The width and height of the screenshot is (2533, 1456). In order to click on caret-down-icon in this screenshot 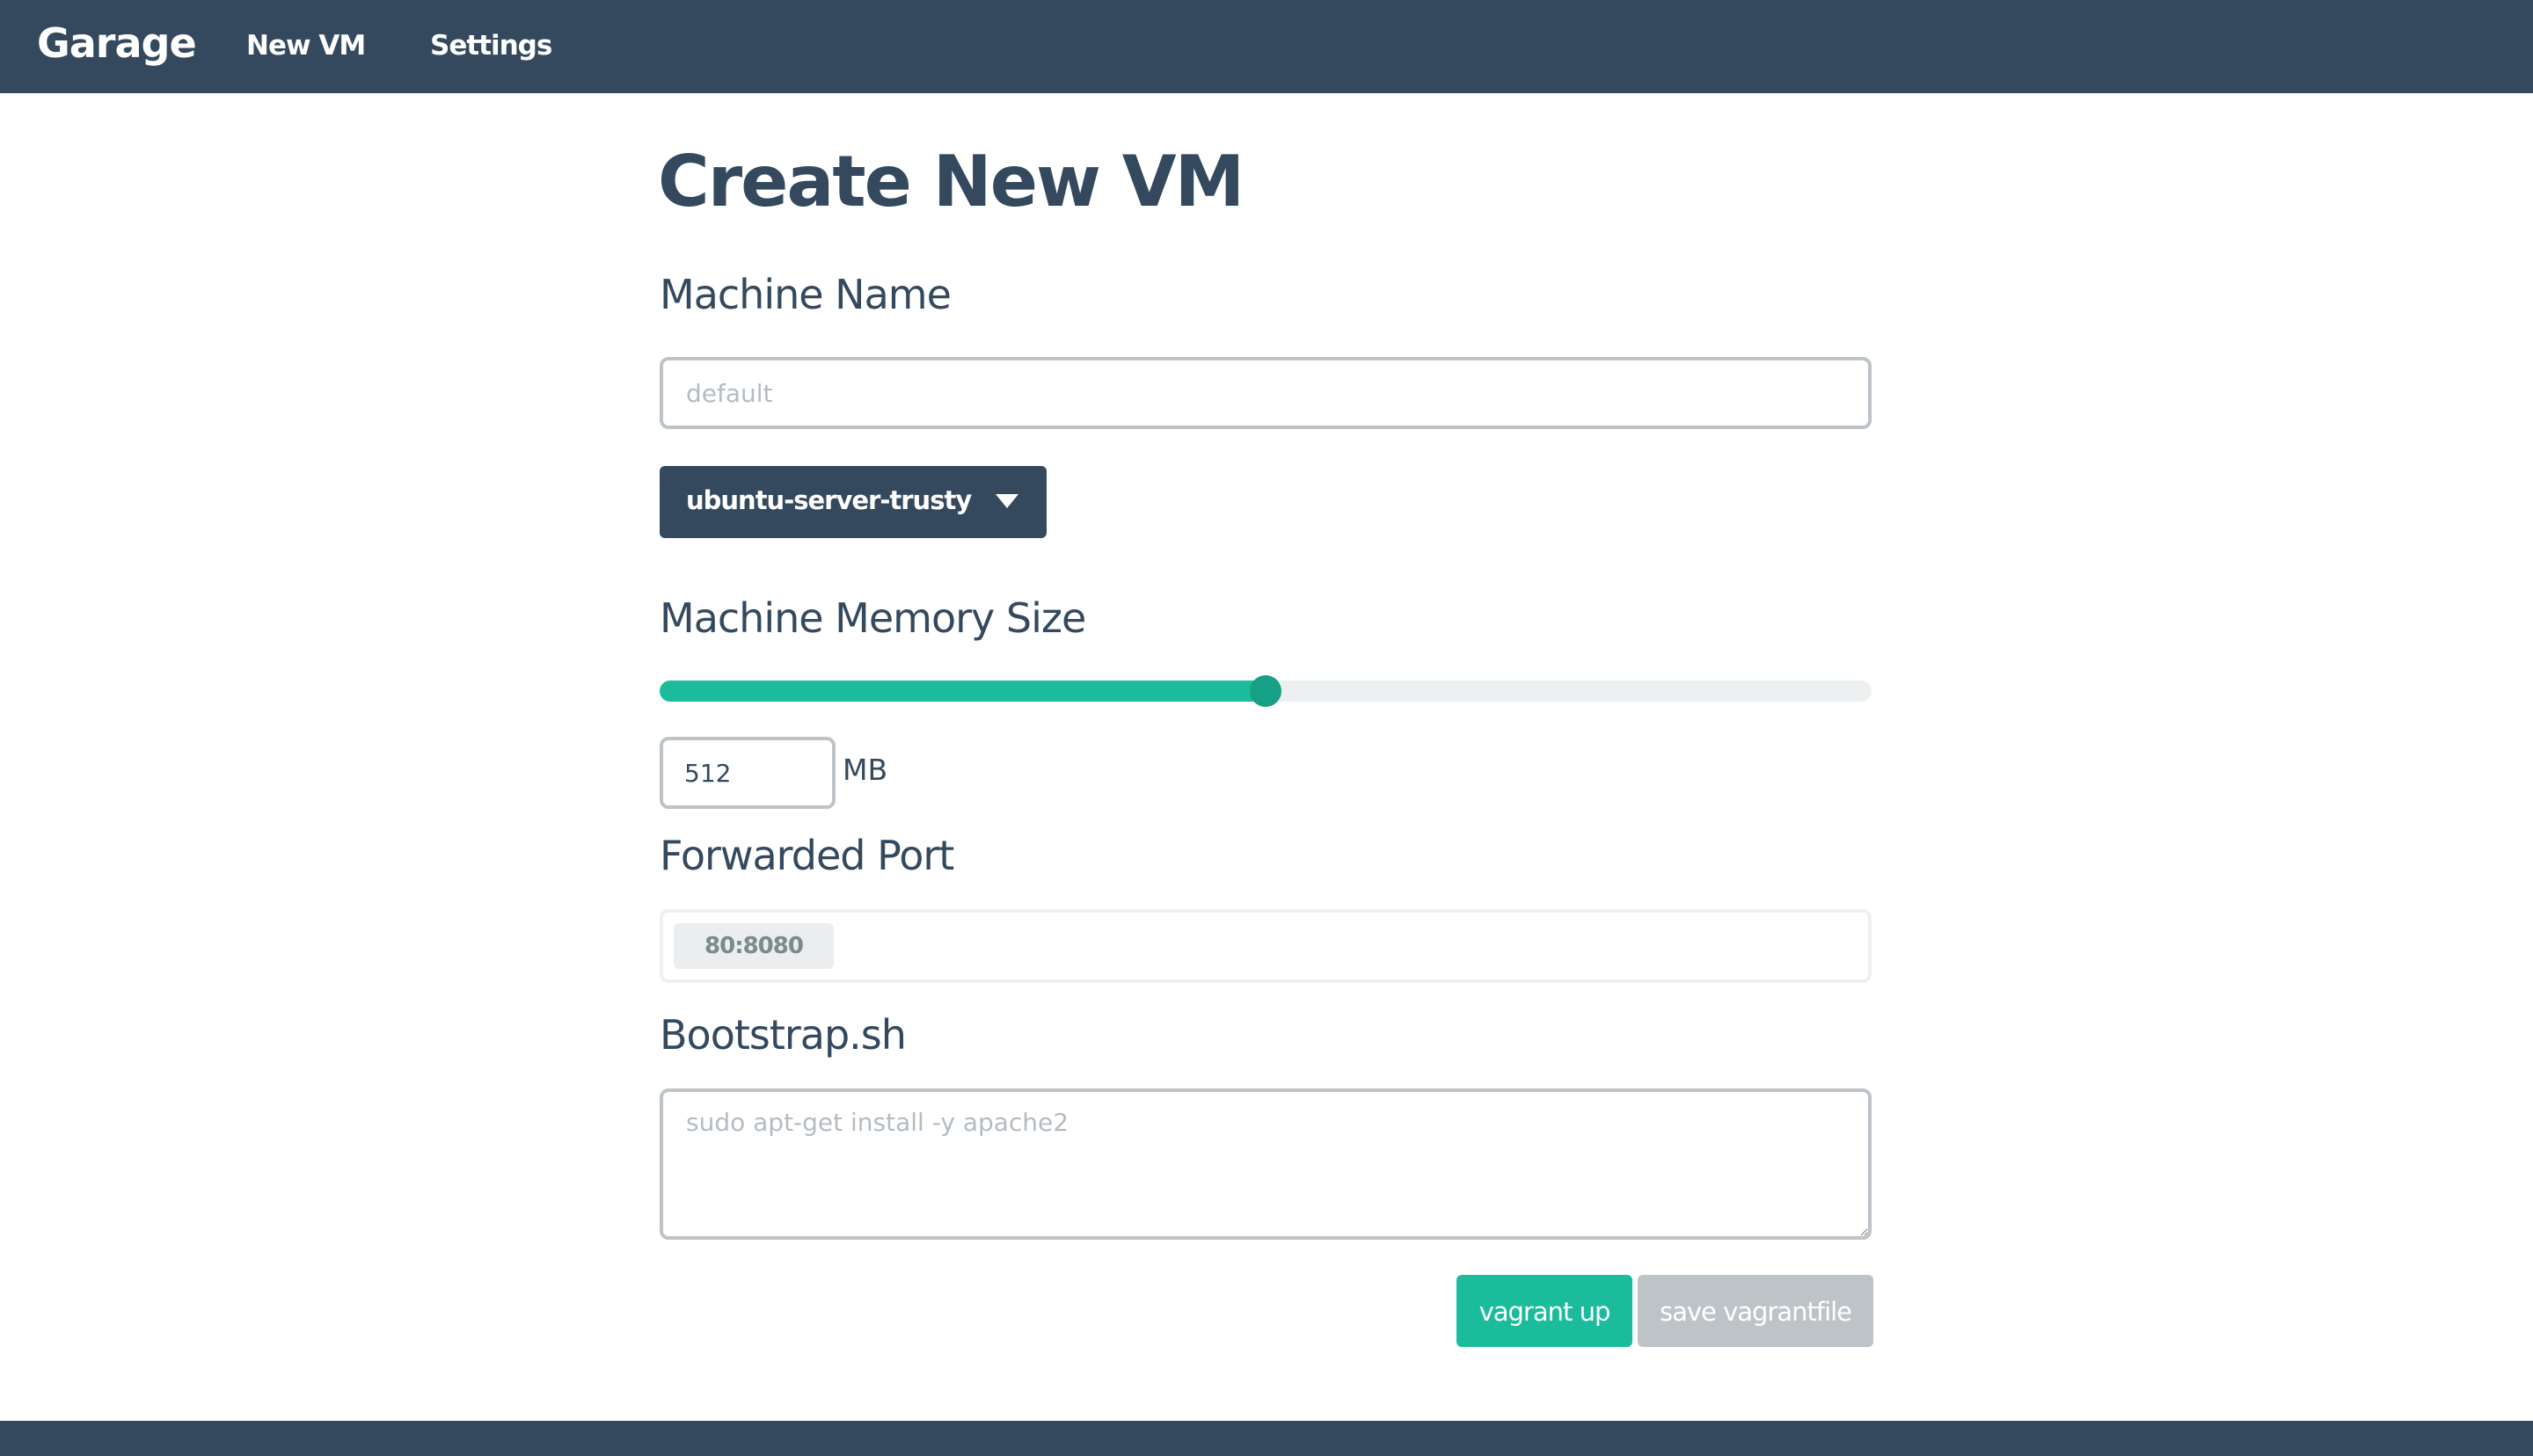, I will do `click(1007, 501)`.